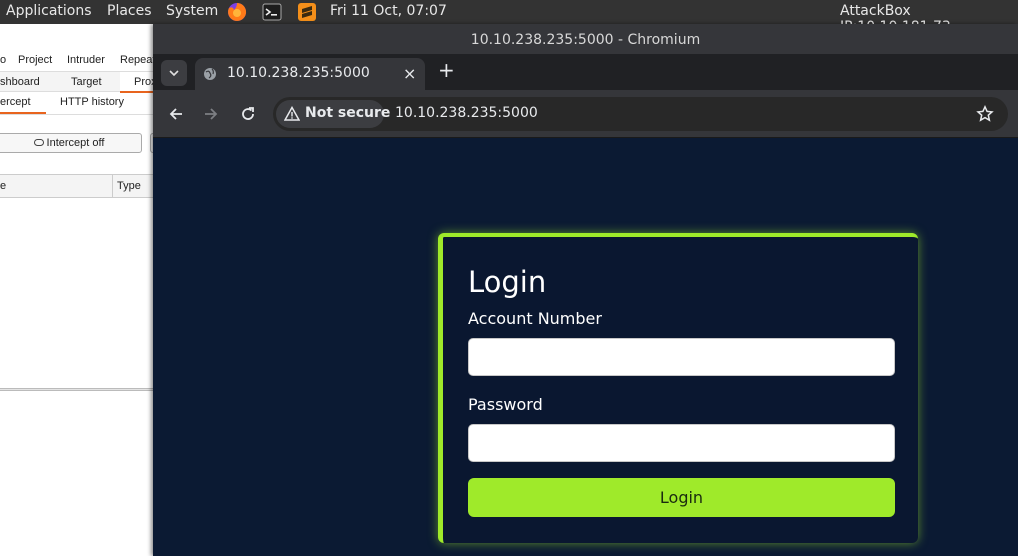 Image resolution: width=1018 pixels, height=556 pixels. What do you see at coordinates (388, 11) in the screenshot?
I see `clock: Fri 11 Oct, 07:07` at bounding box center [388, 11].